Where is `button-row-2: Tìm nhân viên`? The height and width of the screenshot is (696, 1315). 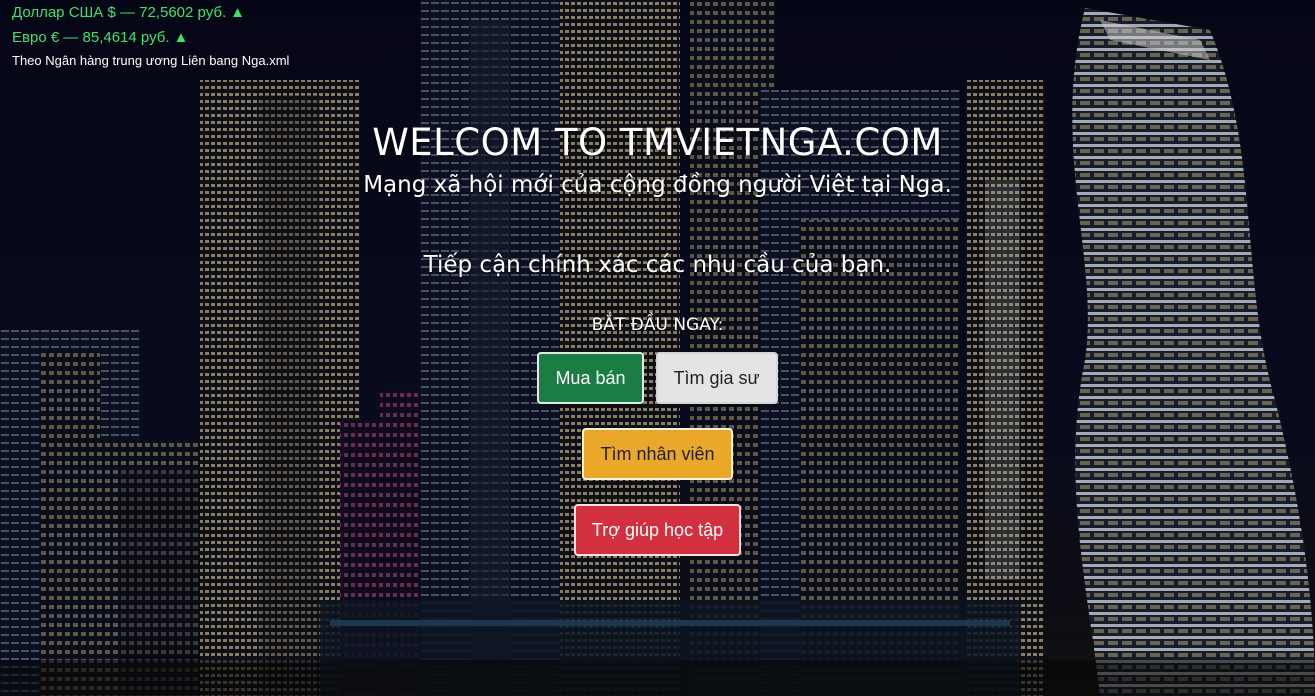 button-row-2: Tìm nhân viên is located at coordinates (657, 454).